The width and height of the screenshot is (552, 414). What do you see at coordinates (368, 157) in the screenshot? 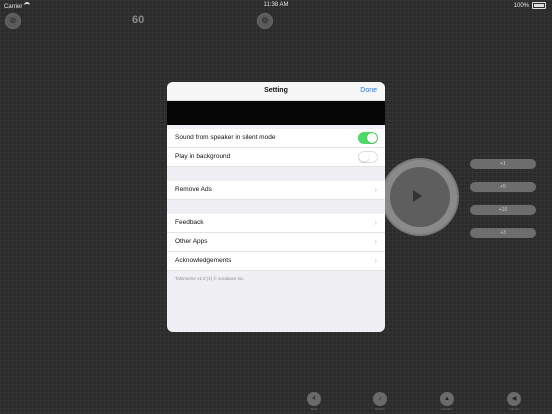
I see `background-play-toggle` at bounding box center [368, 157].